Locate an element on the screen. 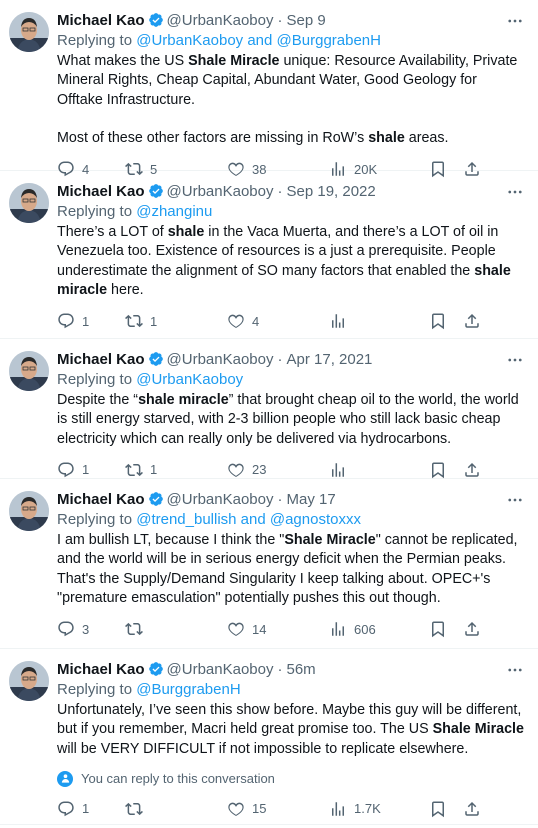 This screenshot has width=538, height=828. highlighted-term: shale miracle is located at coordinates (183, 400).